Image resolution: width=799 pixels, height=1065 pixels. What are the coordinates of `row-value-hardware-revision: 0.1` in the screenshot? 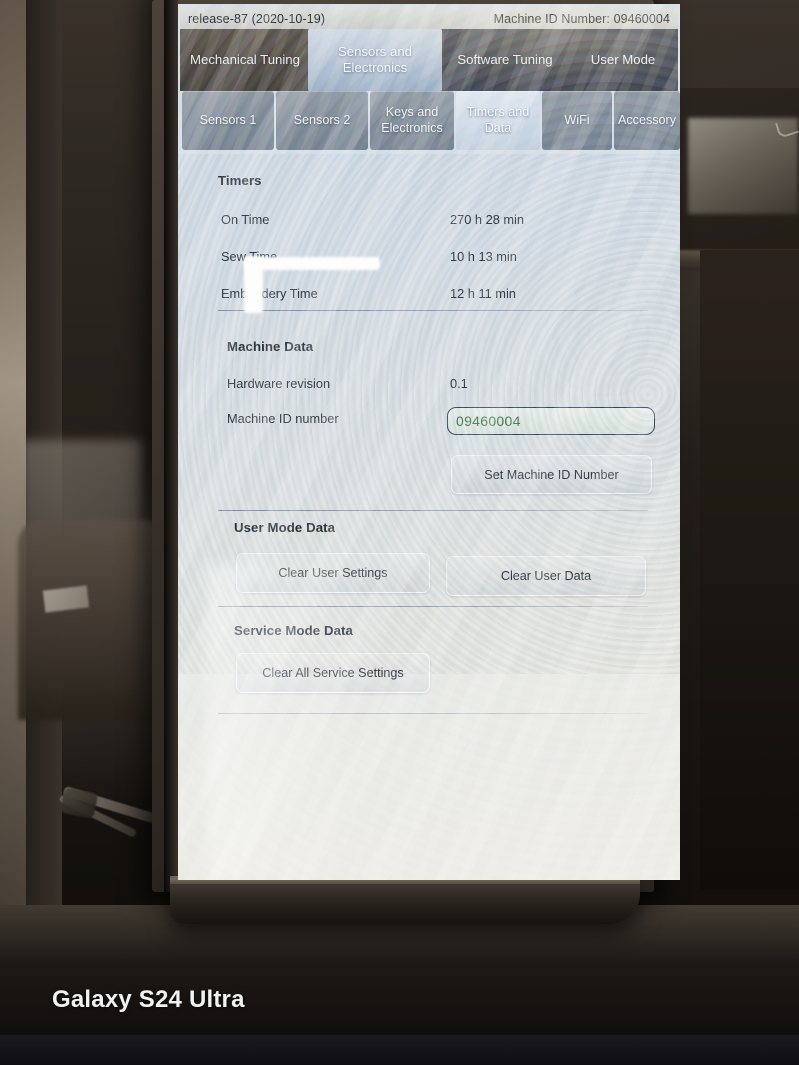 It's located at (459, 383).